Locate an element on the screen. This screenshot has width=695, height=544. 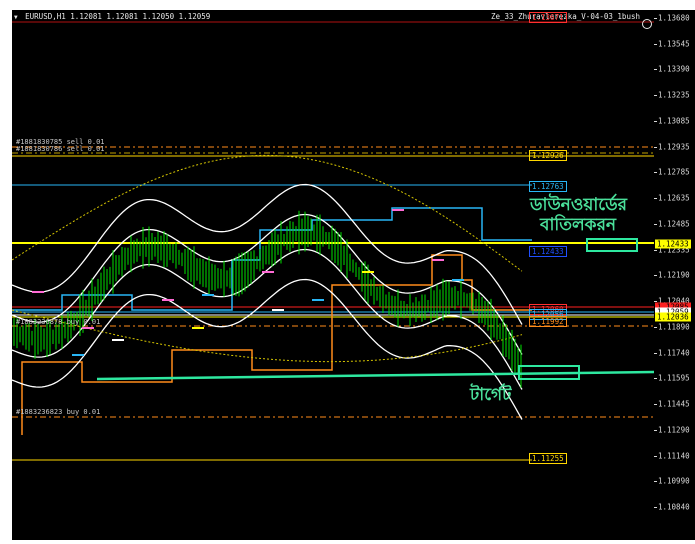
symbol-label: EURUSD,H1 is located at coordinates (45, 16).